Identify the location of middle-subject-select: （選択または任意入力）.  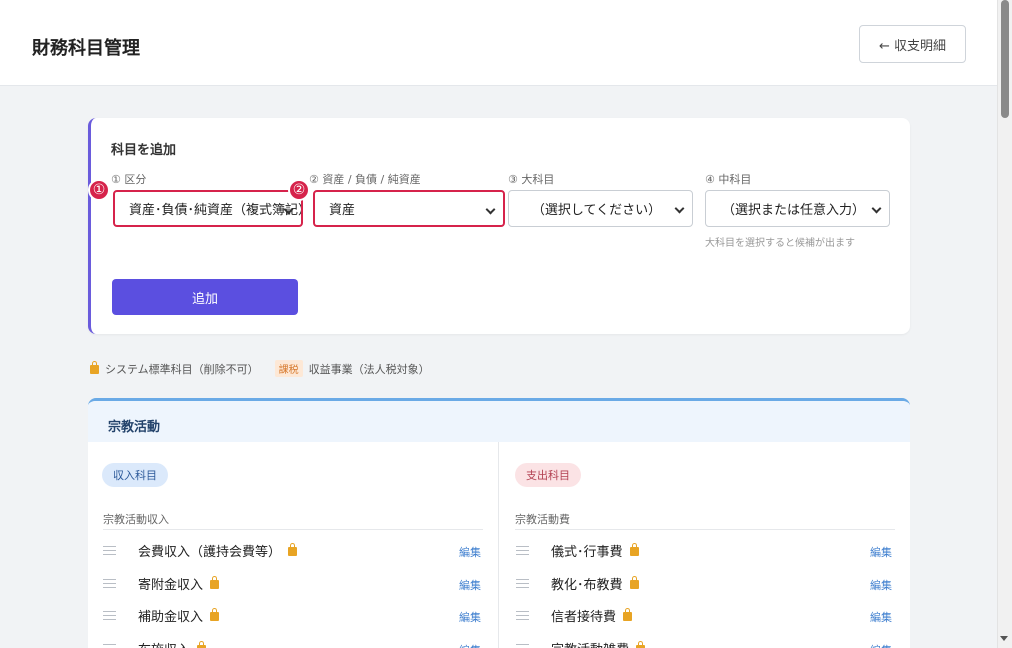
(797, 208).